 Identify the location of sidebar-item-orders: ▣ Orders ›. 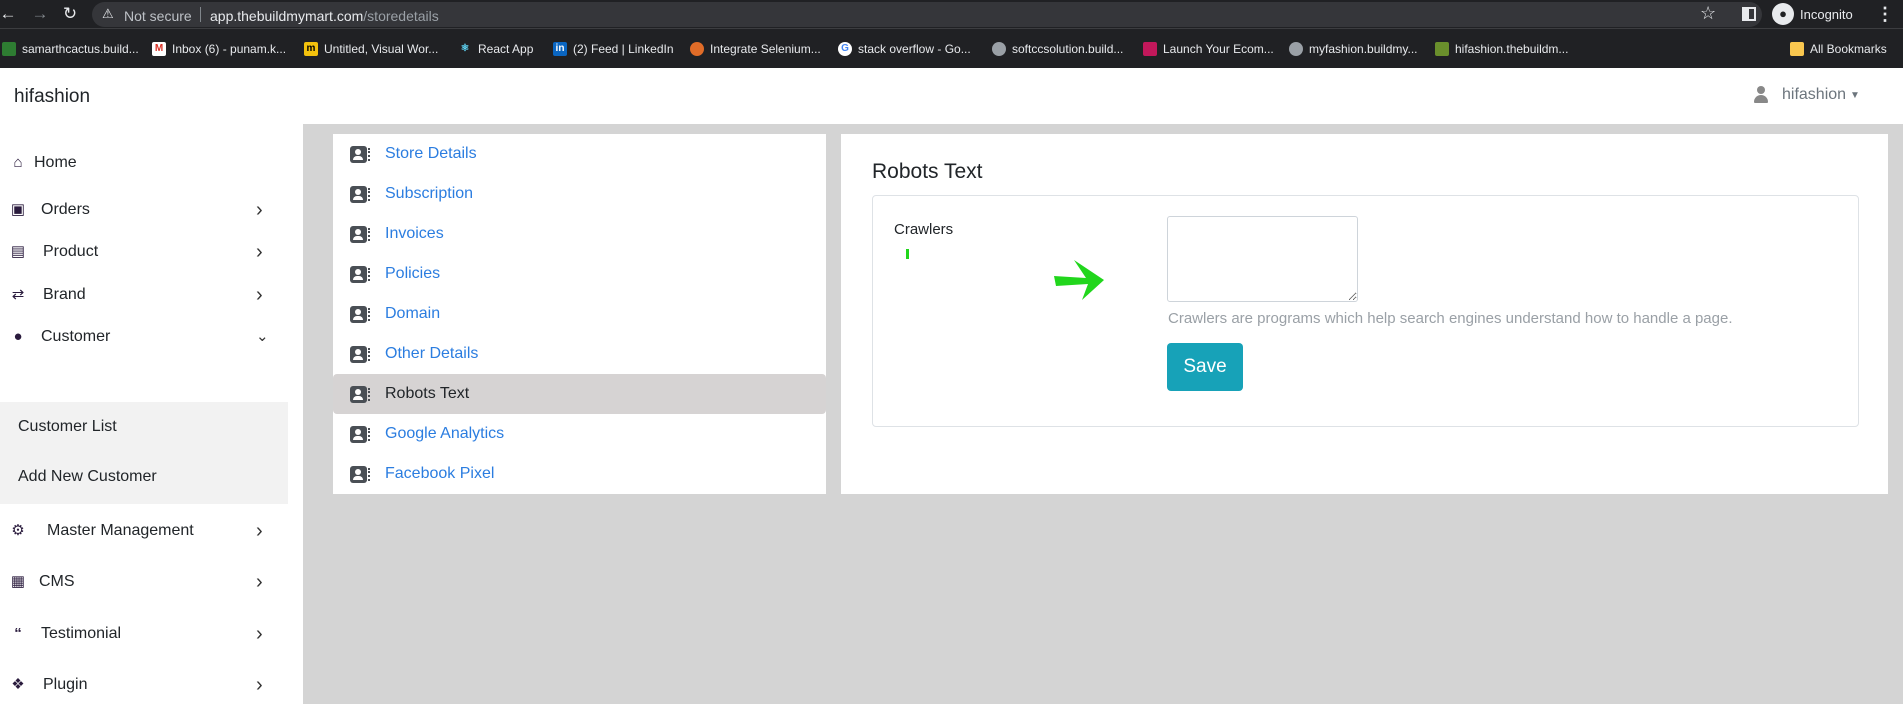
(144, 210).